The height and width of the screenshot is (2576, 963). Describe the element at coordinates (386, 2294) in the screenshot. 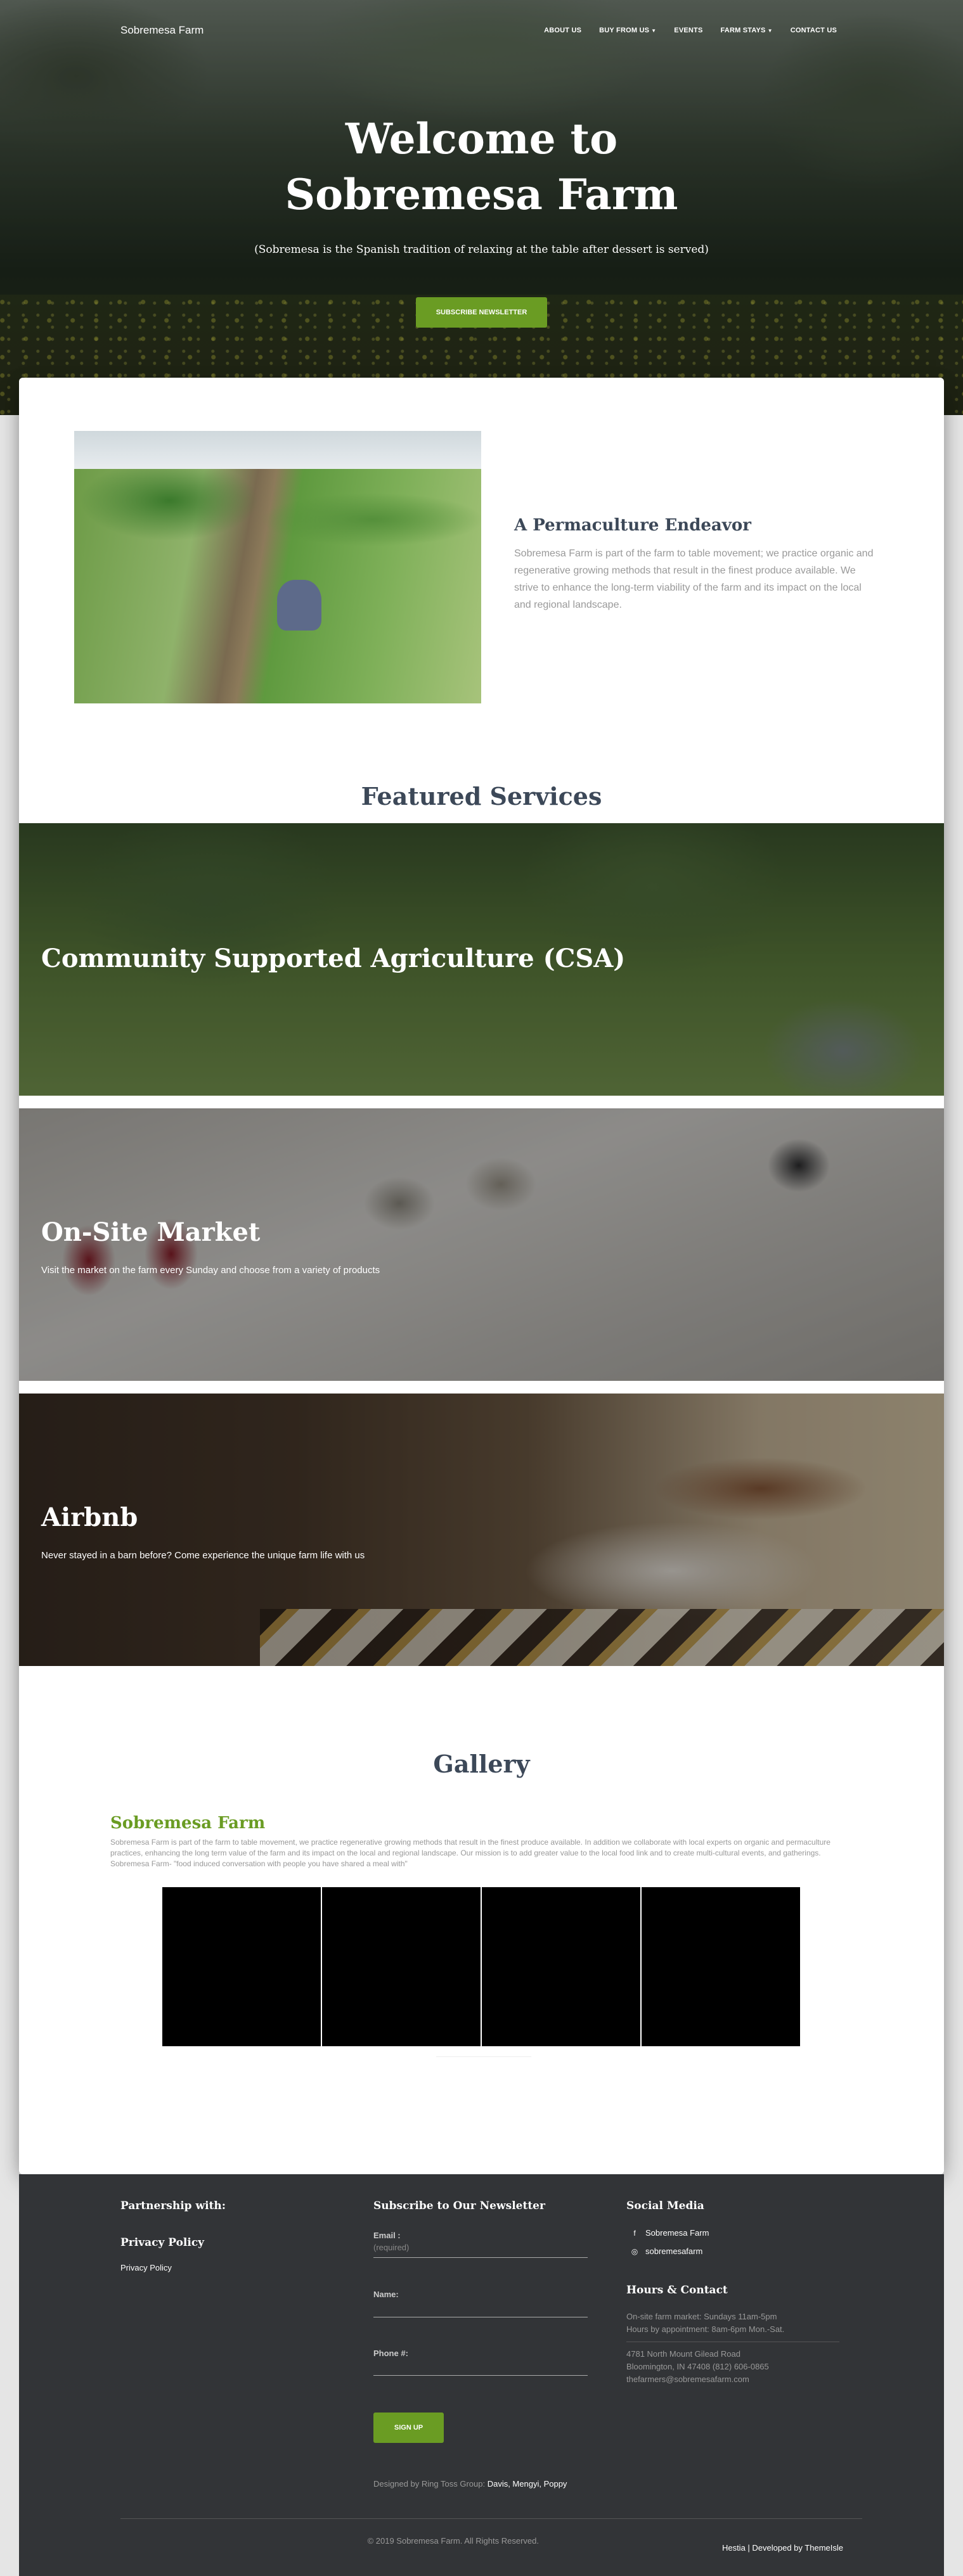

I see `name-label: Name:` at that location.